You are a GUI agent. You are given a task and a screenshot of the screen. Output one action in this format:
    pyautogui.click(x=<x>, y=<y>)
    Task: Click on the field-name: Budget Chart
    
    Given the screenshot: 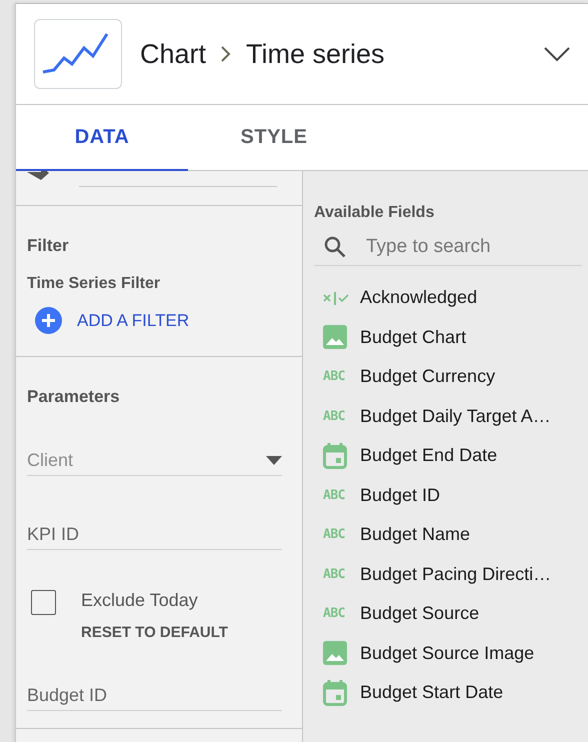 What is the action you would take?
    pyautogui.click(x=413, y=337)
    